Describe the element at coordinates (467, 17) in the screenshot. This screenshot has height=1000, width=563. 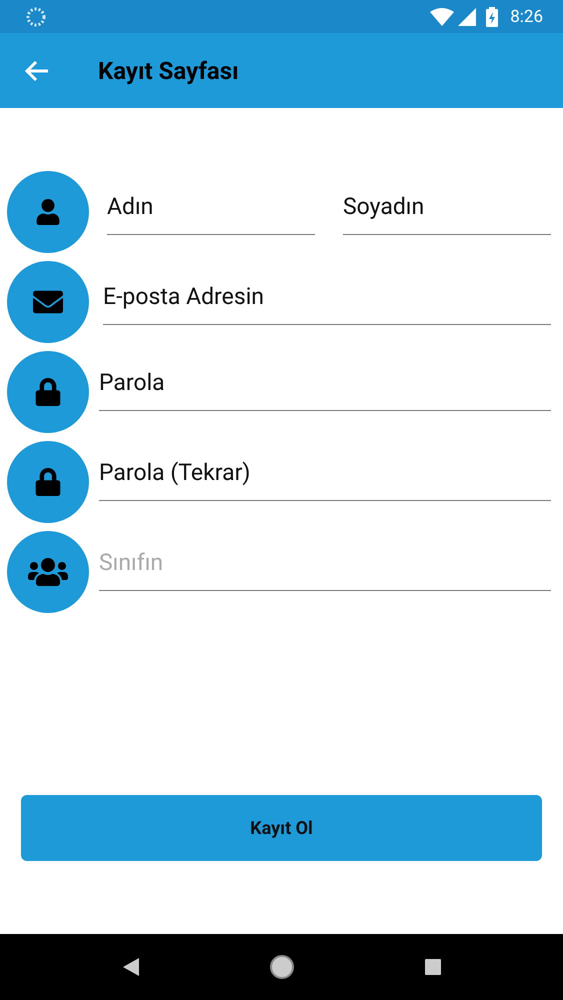
I see `signal-icon` at that location.